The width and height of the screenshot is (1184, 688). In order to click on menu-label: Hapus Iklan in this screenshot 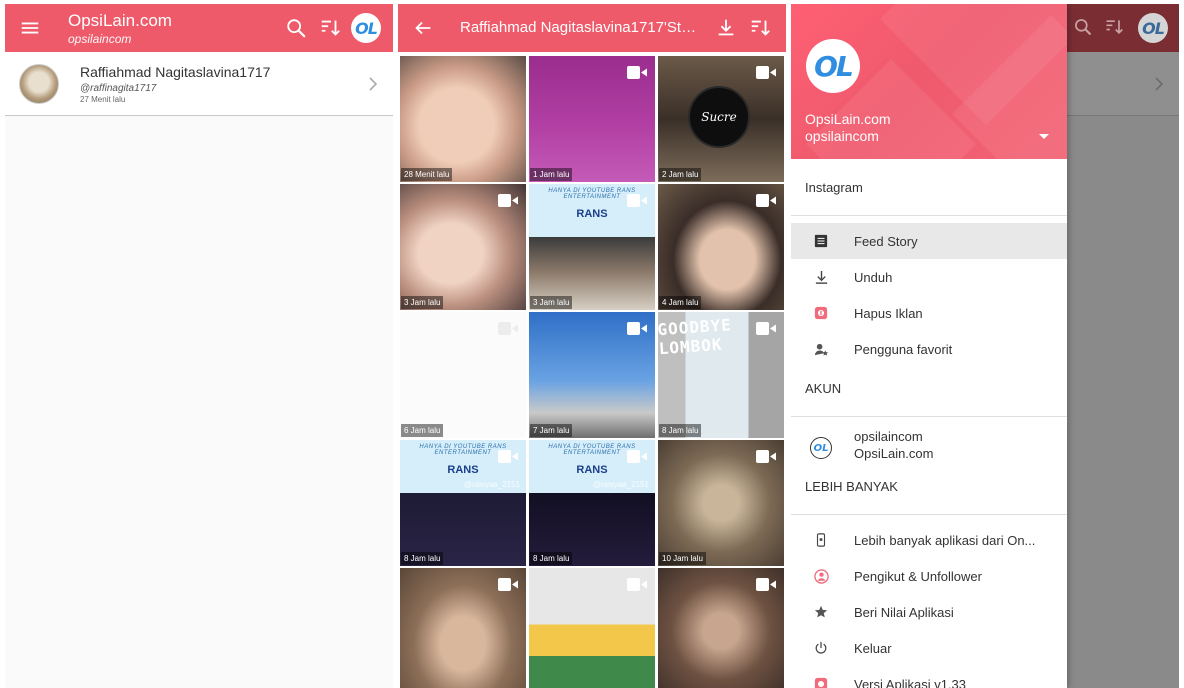, I will do `click(888, 313)`.